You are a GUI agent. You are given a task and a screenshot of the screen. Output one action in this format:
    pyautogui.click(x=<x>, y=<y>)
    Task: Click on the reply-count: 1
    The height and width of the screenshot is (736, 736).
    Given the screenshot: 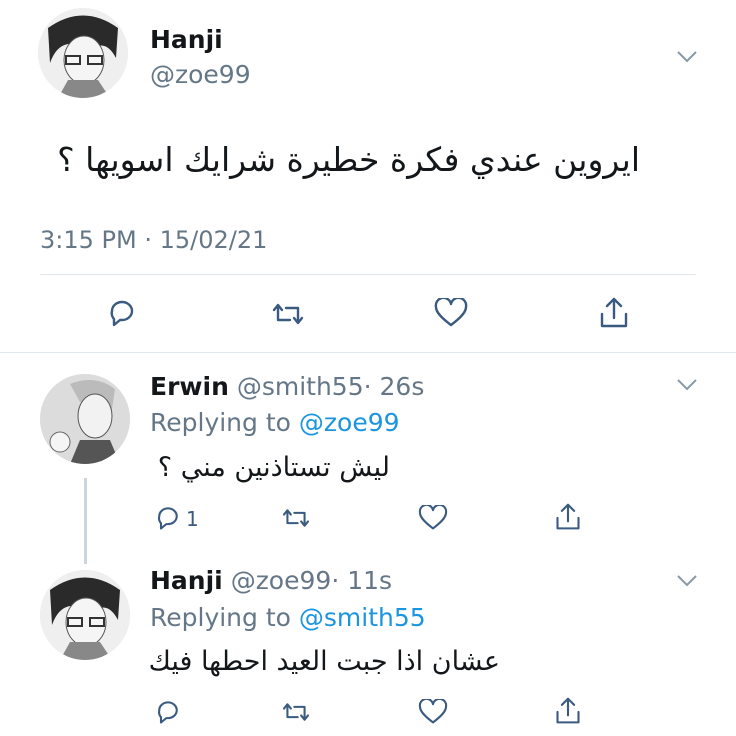 What is the action you would take?
    pyautogui.click(x=192, y=519)
    